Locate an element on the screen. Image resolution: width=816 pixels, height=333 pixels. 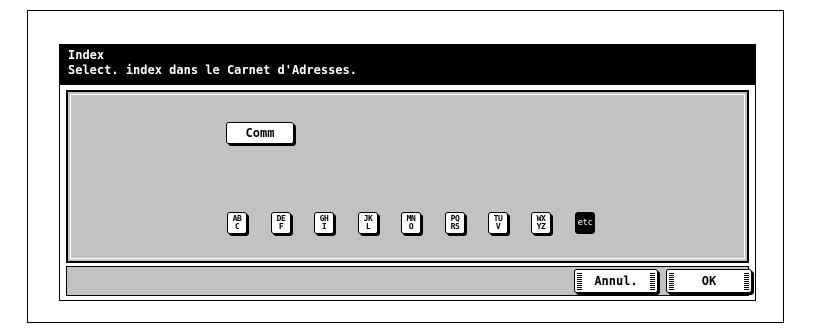
ok-button: OK is located at coordinates (709, 281).